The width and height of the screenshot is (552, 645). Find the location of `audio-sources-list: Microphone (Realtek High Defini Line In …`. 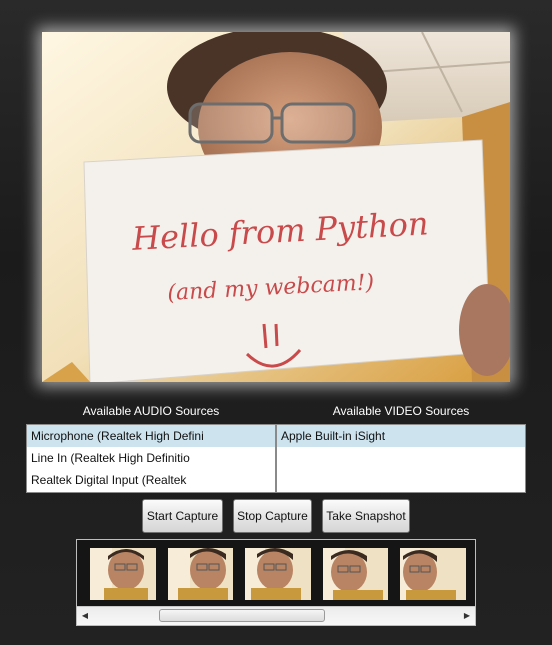

audio-sources-list: Microphone (Realtek High Defini Line In … is located at coordinates (151, 458).